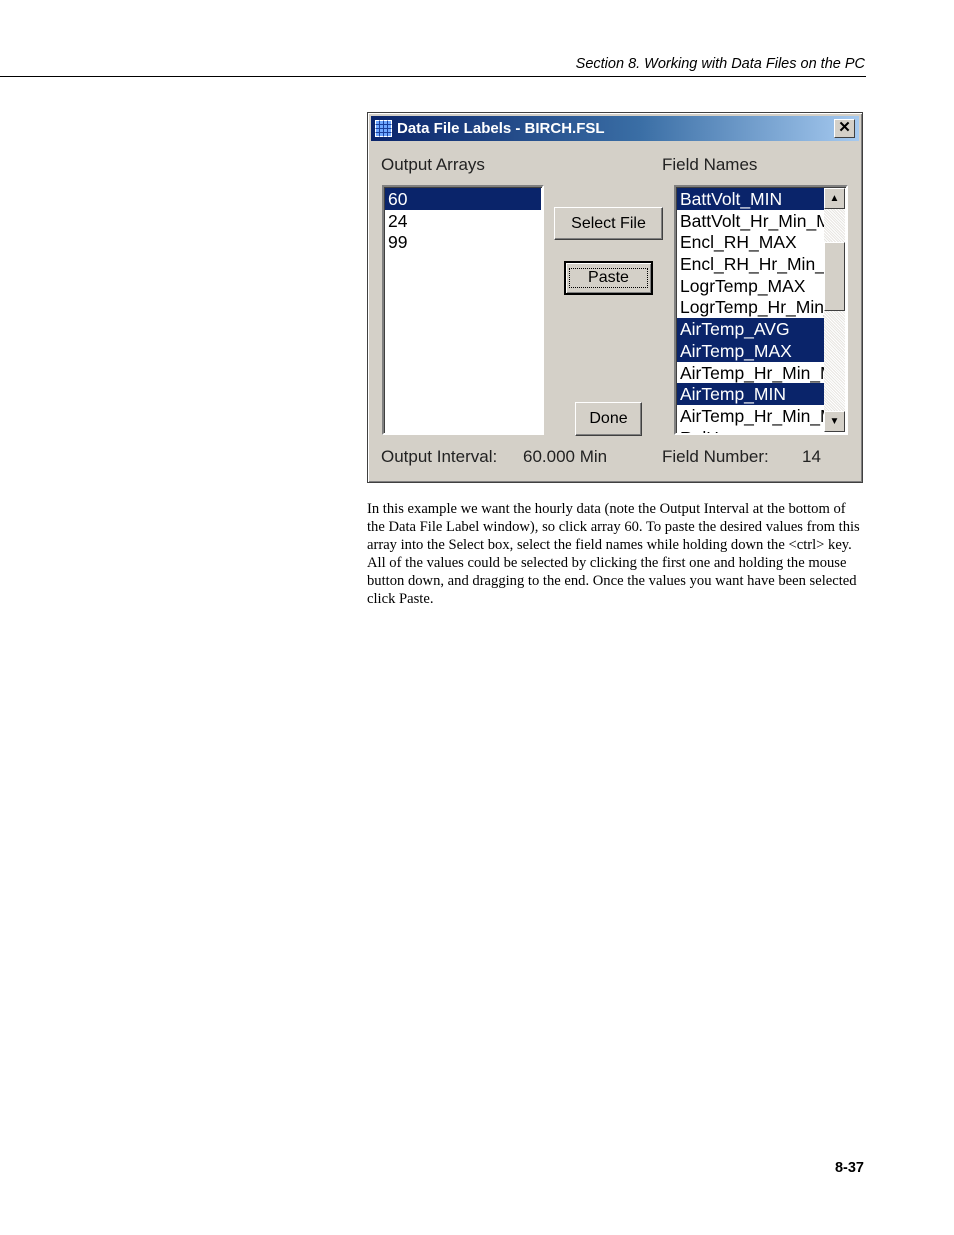 The height and width of the screenshot is (1235, 954). What do you see at coordinates (608, 223) in the screenshot?
I see `select-file-button: Select File` at bounding box center [608, 223].